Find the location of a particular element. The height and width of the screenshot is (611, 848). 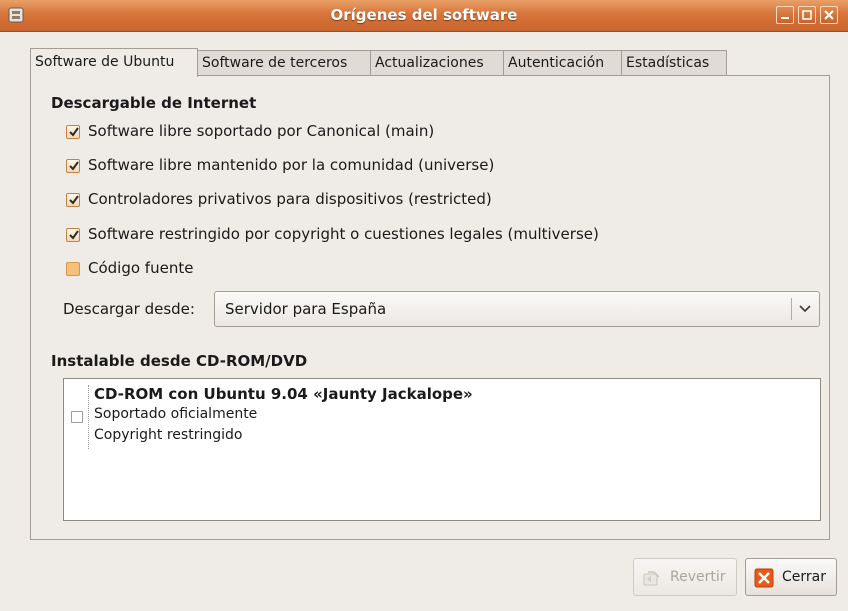

cdrom-checkbox is located at coordinates (77, 417).